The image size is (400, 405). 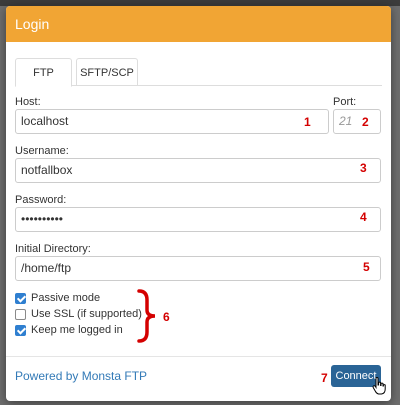 What do you see at coordinates (66, 298) in the screenshot?
I see `passive-mode-label: Passive mode` at bounding box center [66, 298].